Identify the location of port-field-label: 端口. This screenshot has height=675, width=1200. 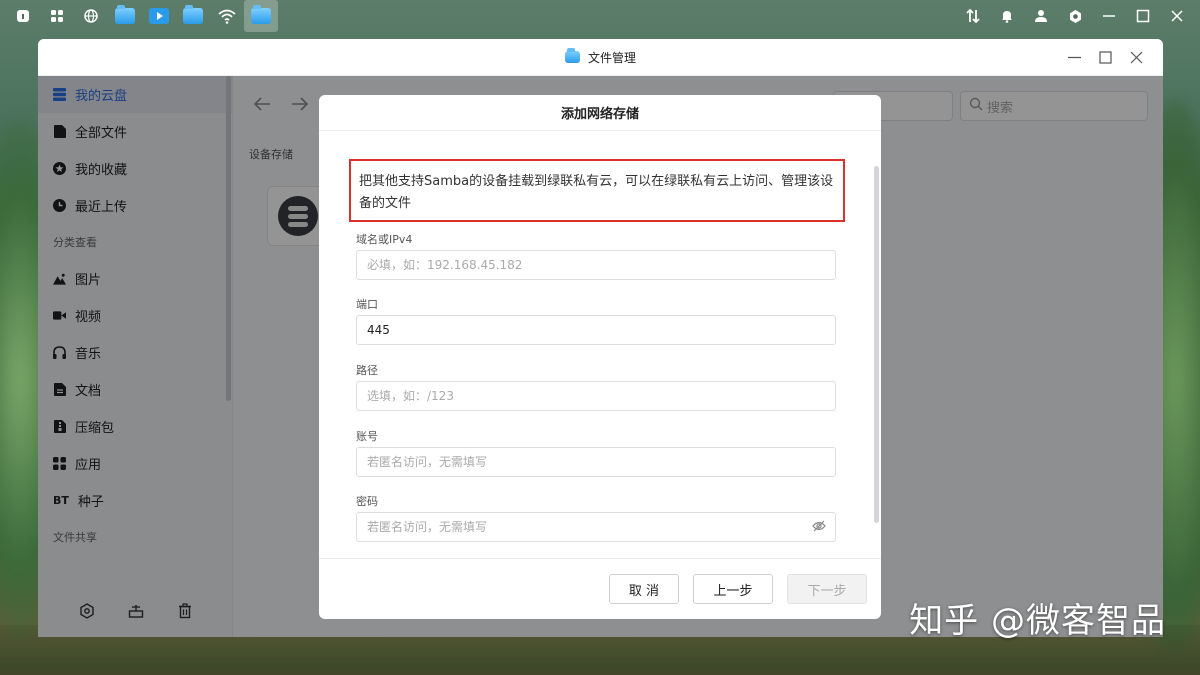
(367, 304).